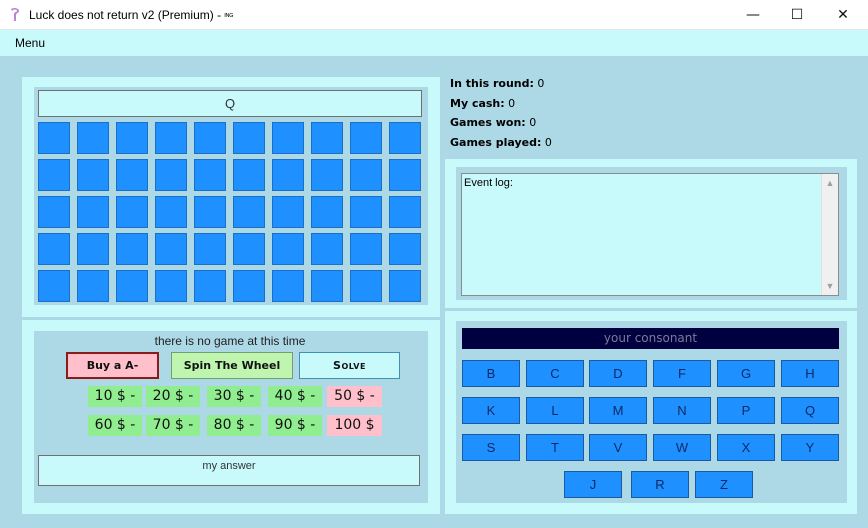 The image size is (868, 528). Describe the element at coordinates (295, 425) in the screenshot. I see `price-button: 90 $ -` at that location.